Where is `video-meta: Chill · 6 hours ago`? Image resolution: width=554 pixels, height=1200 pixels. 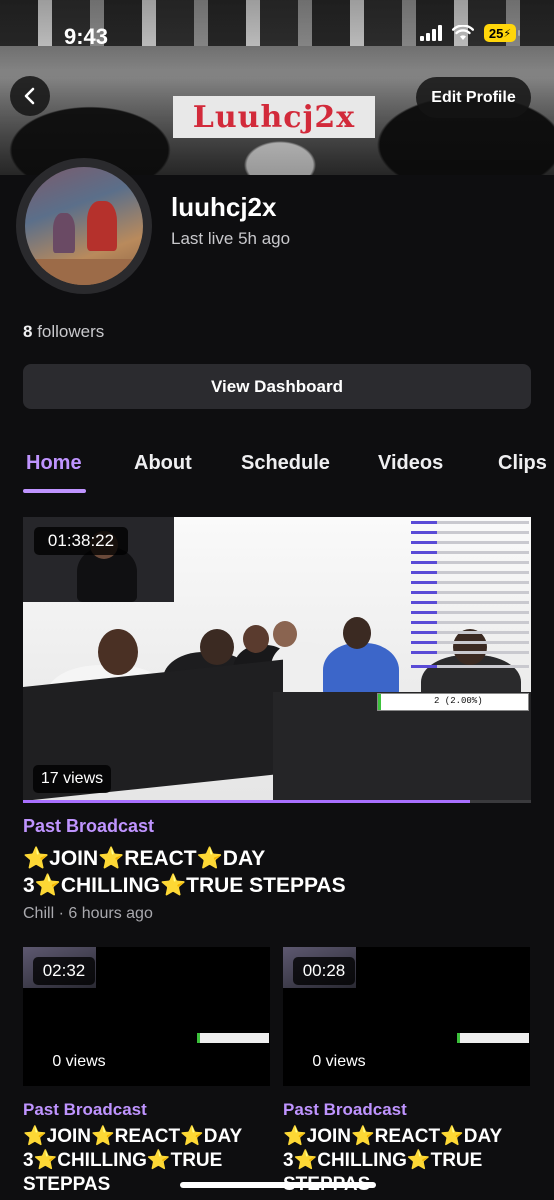
video-meta: Chill · 6 hours ago is located at coordinates (88, 913).